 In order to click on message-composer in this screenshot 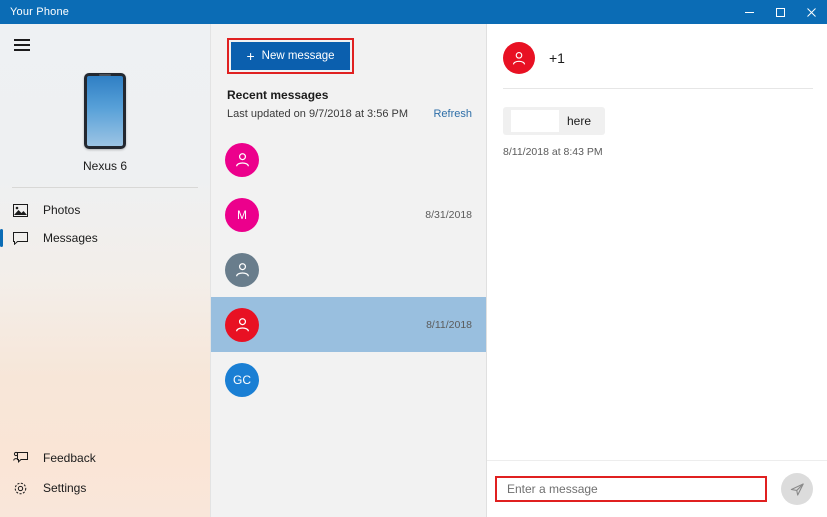, I will do `click(657, 488)`.